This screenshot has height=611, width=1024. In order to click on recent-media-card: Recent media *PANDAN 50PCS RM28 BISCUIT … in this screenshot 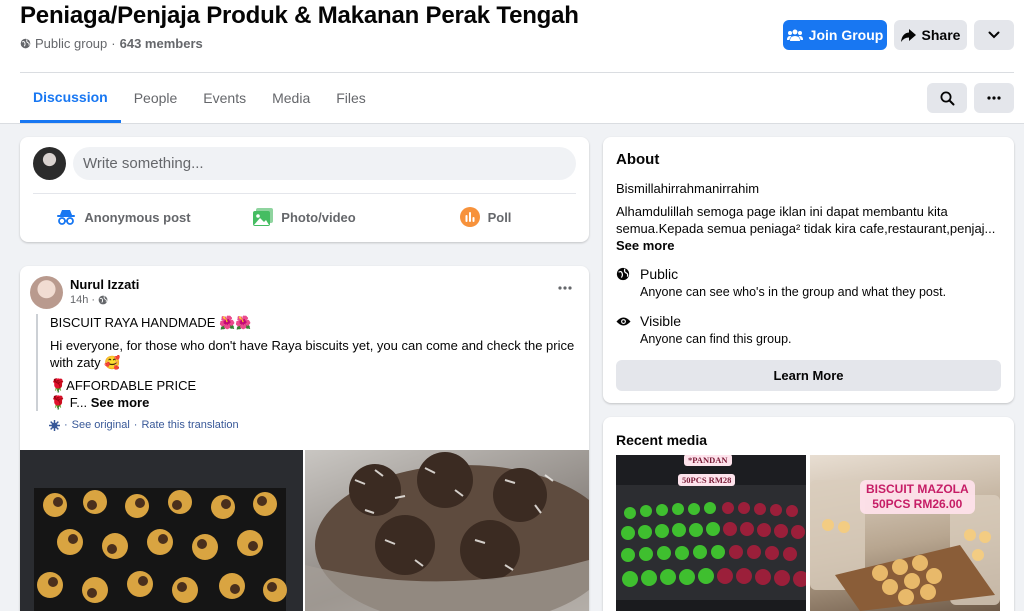, I will do `click(808, 514)`.